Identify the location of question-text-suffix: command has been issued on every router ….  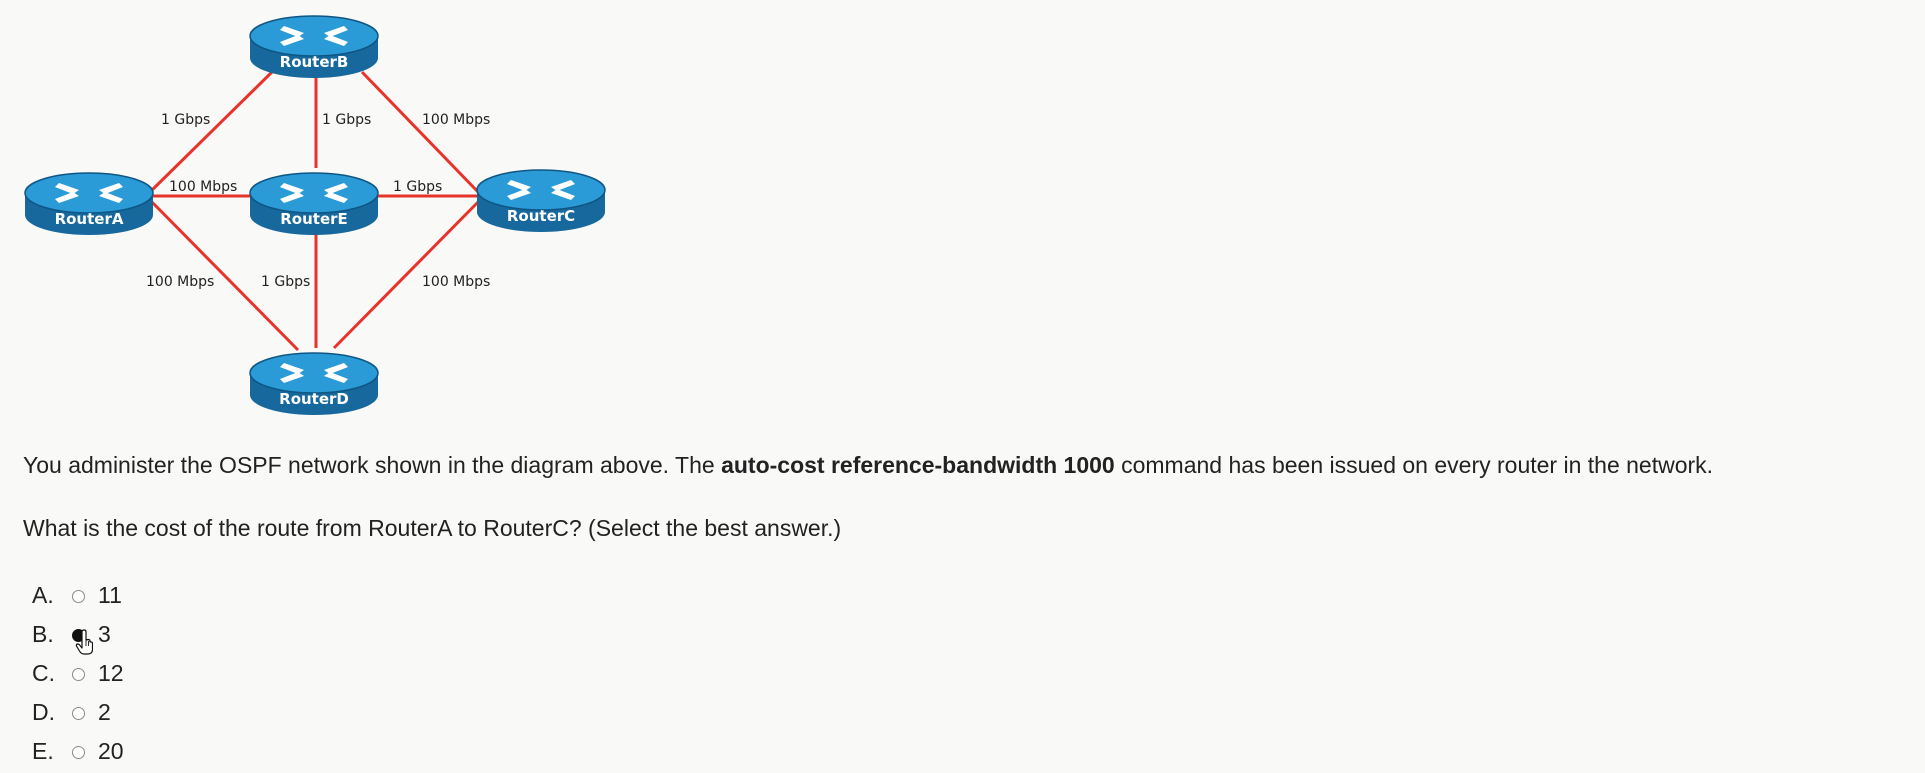
(1414, 465).